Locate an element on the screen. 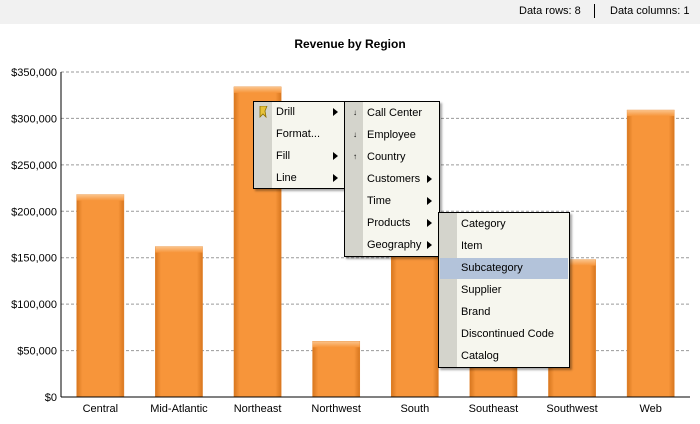 This screenshot has width=700, height=424. menu-item-label: Fill is located at coordinates (283, 156).